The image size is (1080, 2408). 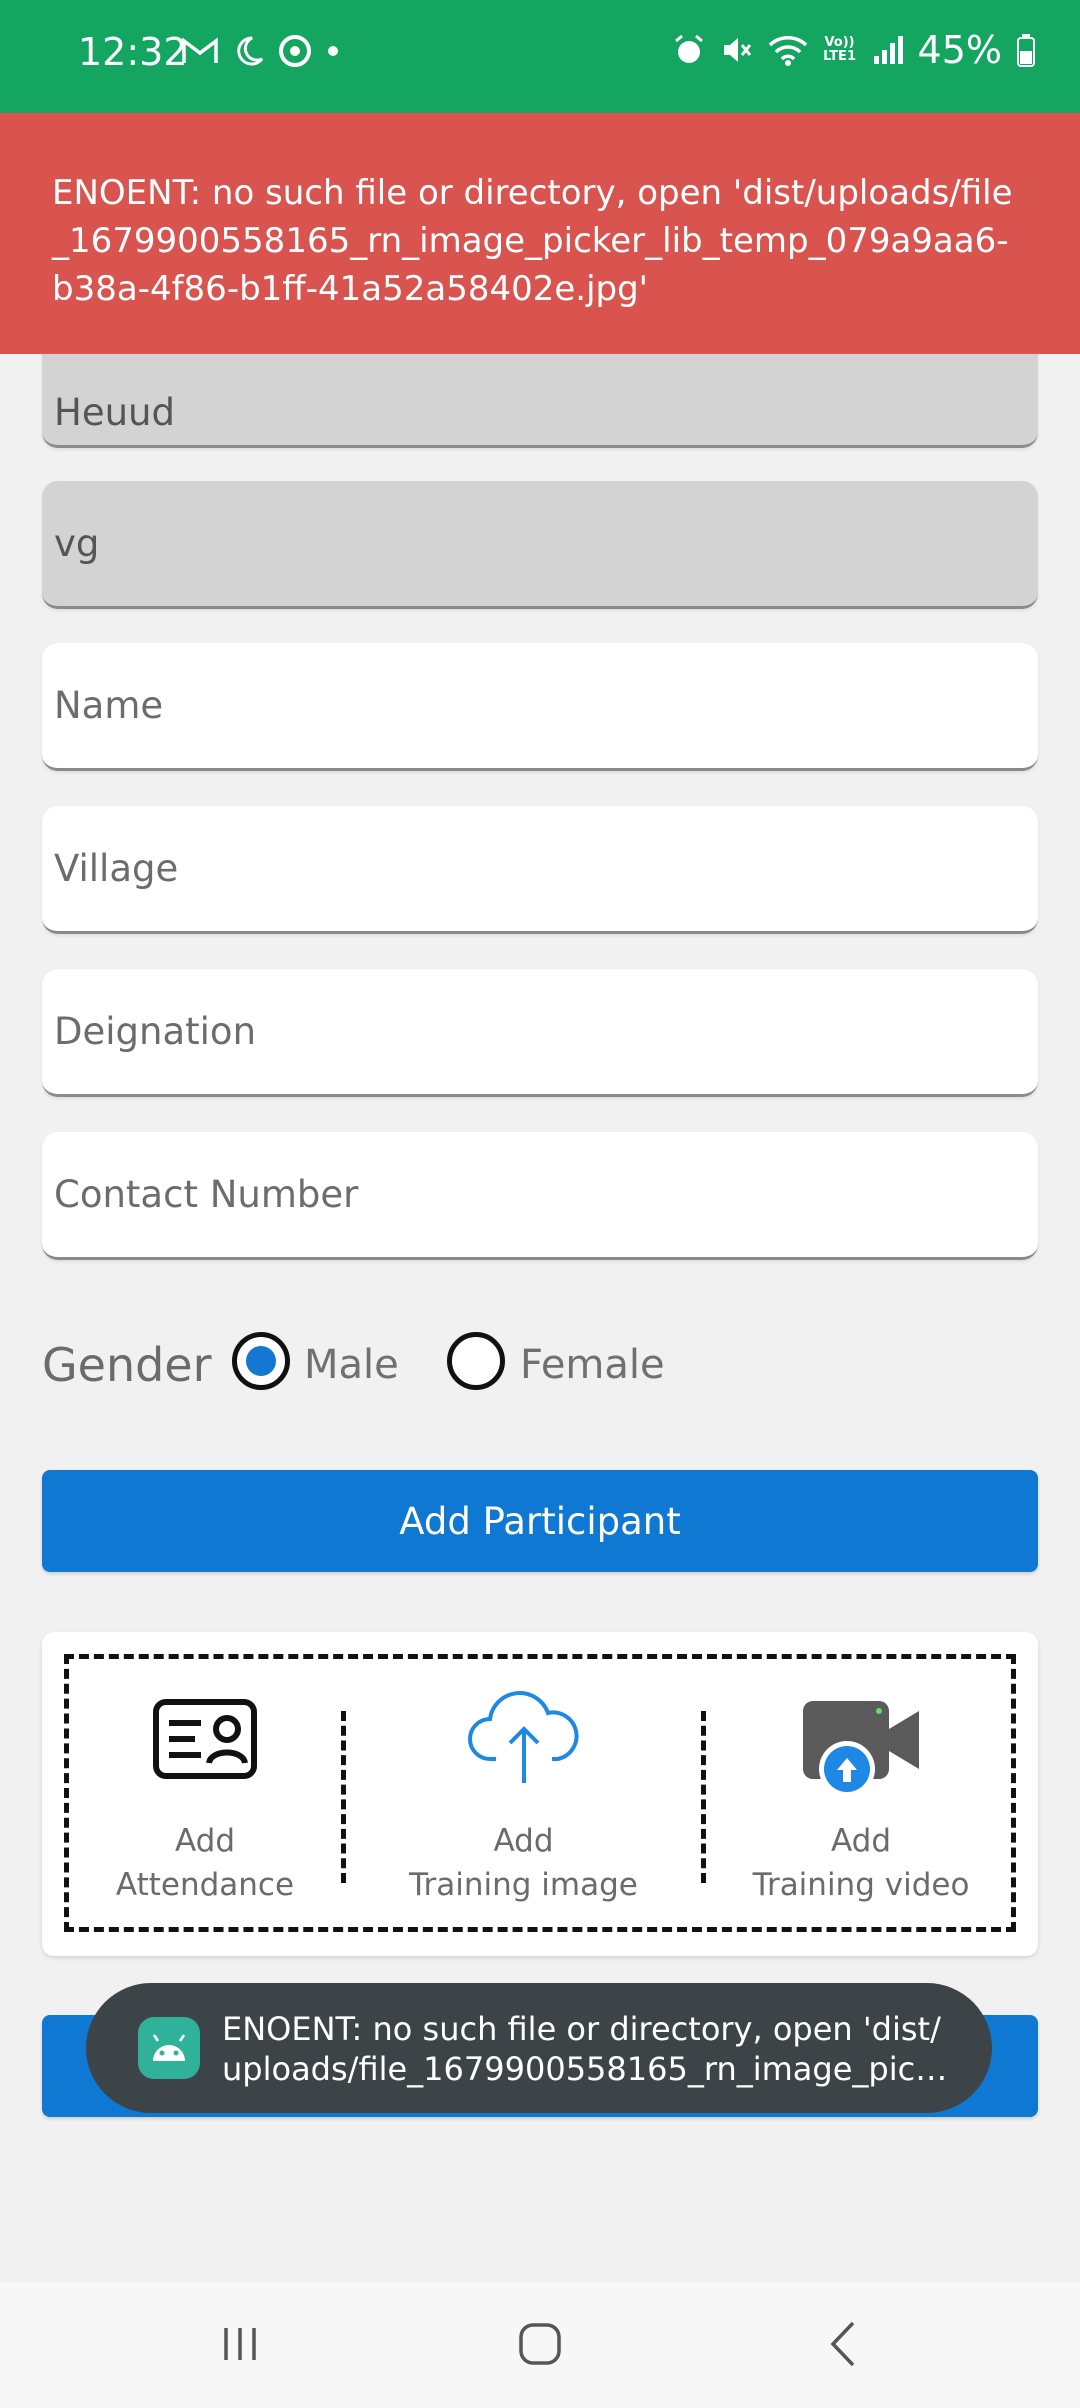 What do you see at coordinates (959, 50) in the screenshot?
I see `battery-percent: 45%` at bounding box center [959, 50].